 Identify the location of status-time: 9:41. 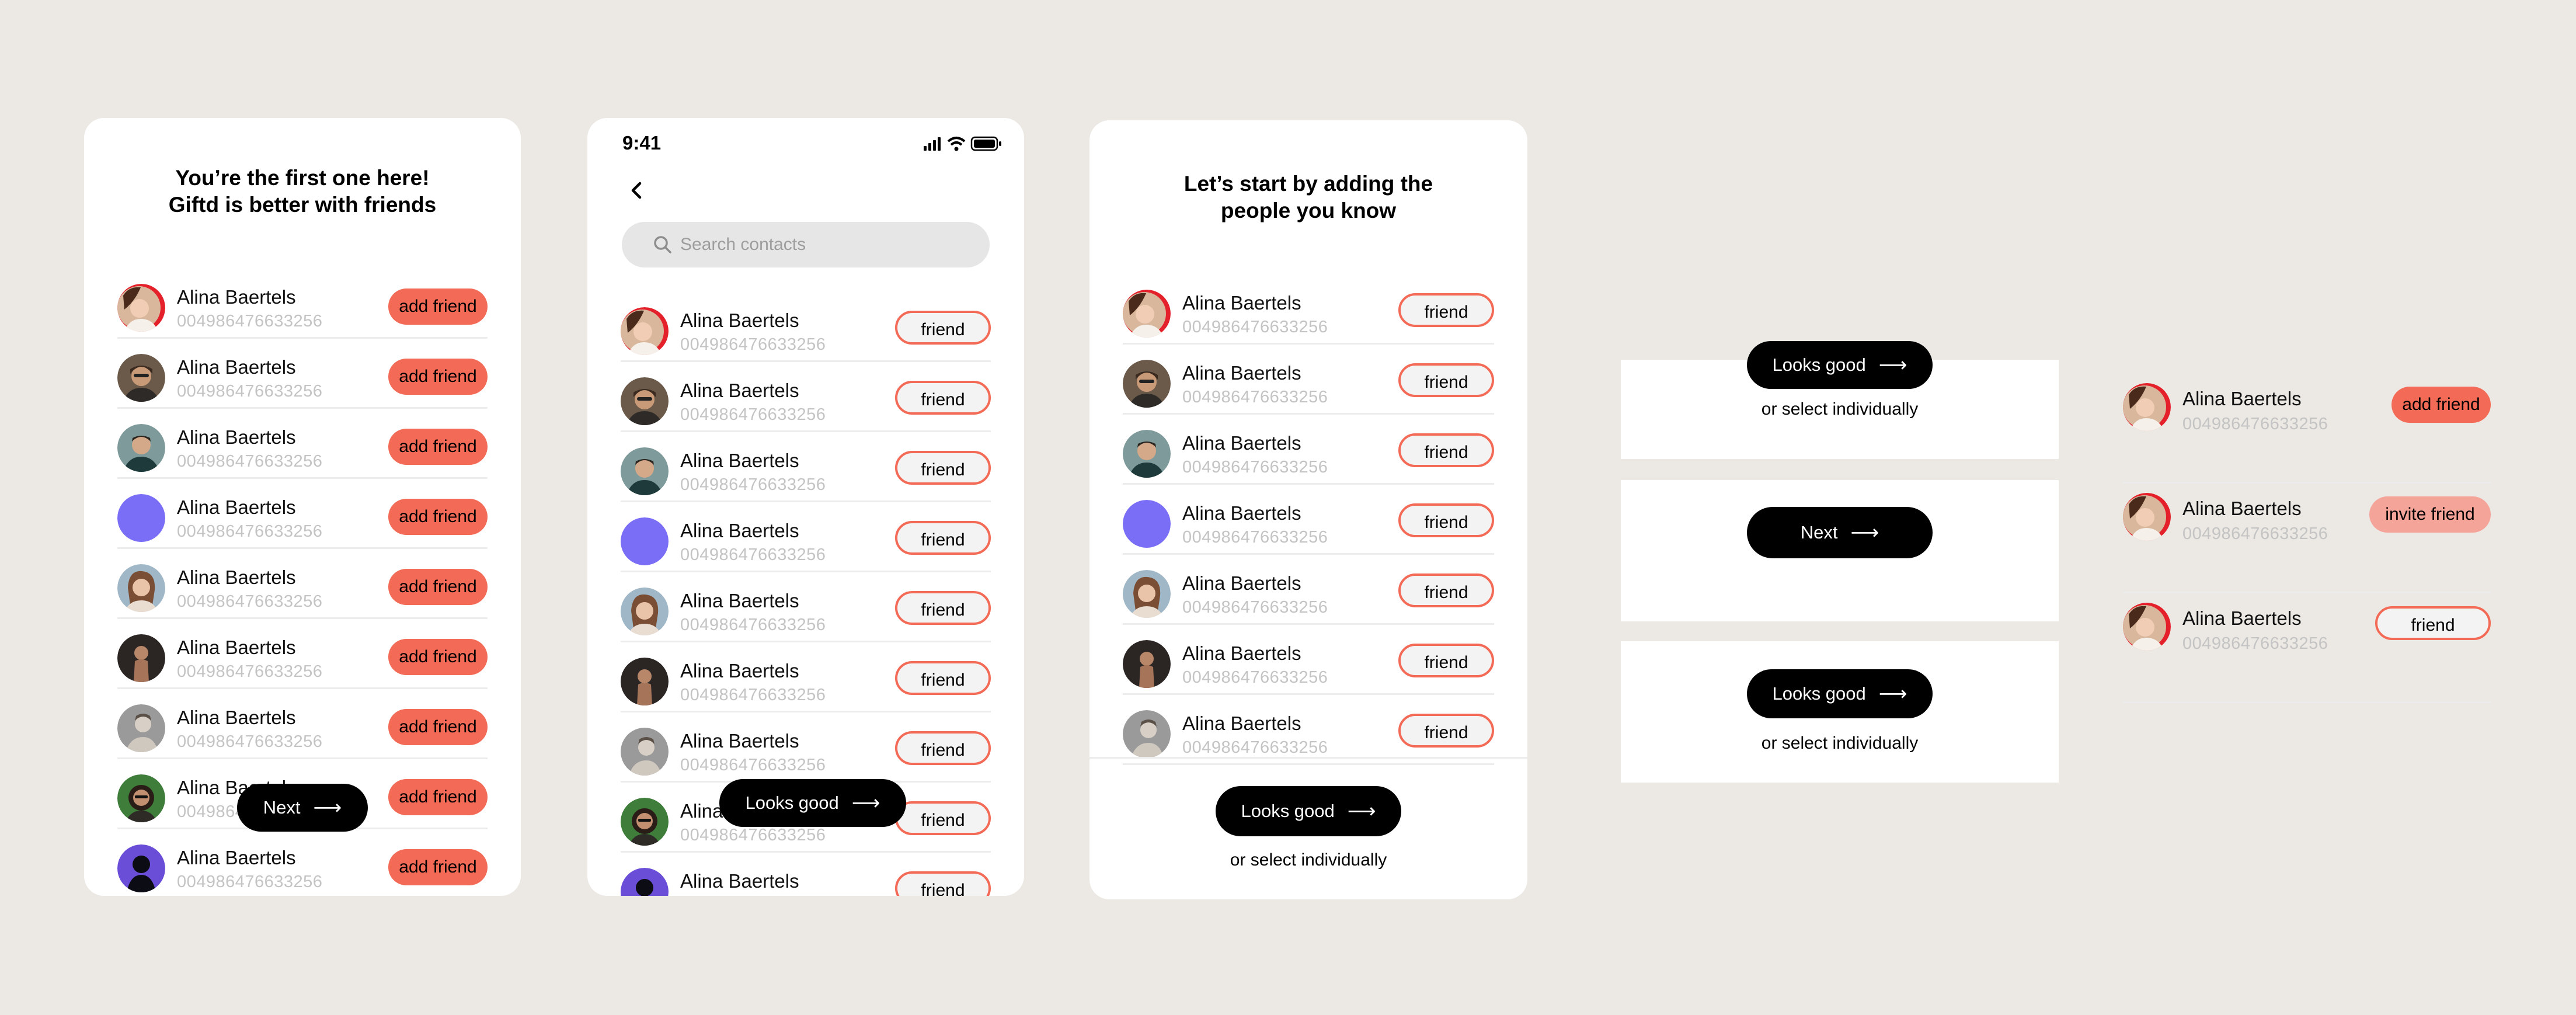
(642, 143).